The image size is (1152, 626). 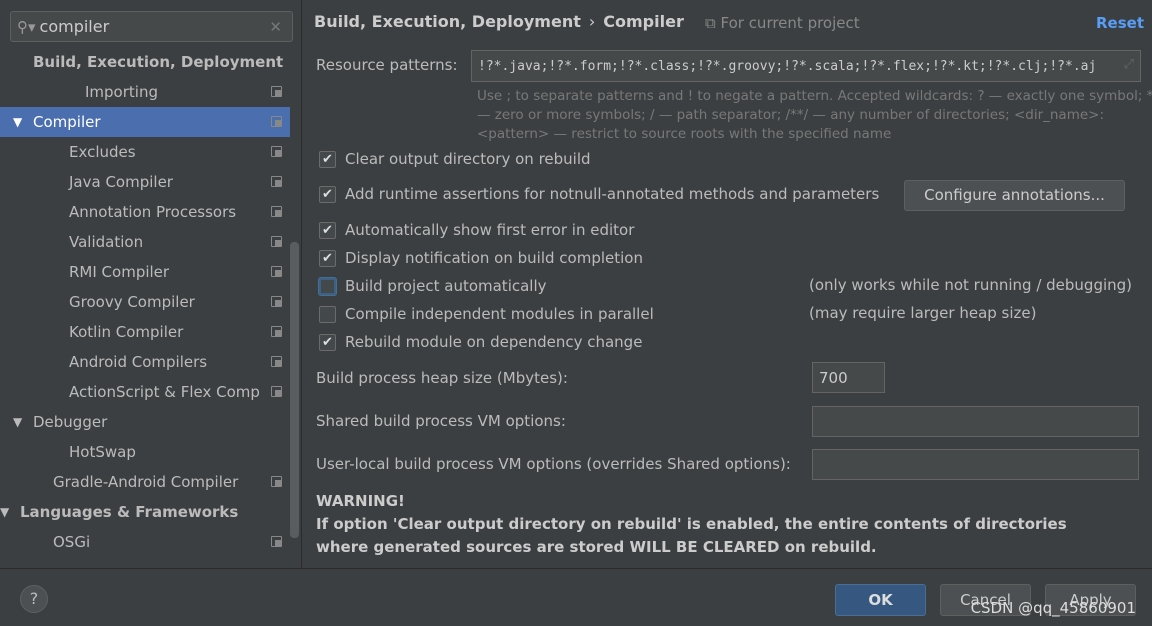 I want to click on tree-item: Excludes, so click(x=145, y=152).